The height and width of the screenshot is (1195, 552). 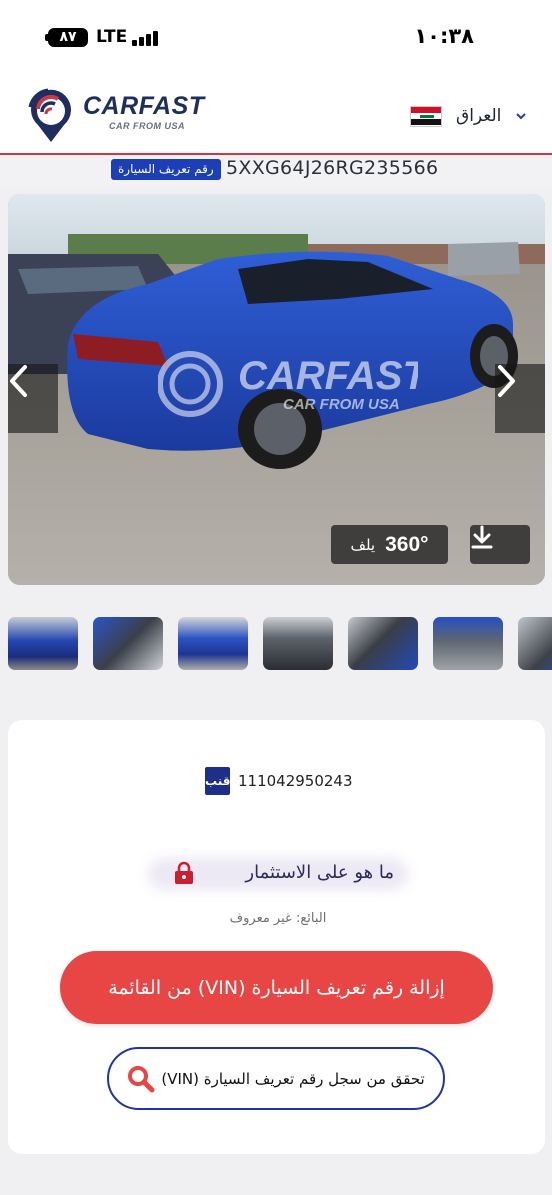 I want to click on vin-label-badge: رقم تعريف السيارة, so click(x=166, y=169).